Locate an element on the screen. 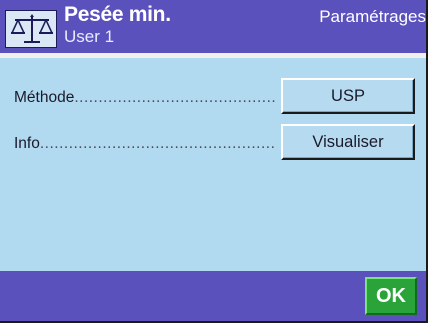 The image size is (430, 325). method-button: USP is located at coordinates (348, 96).